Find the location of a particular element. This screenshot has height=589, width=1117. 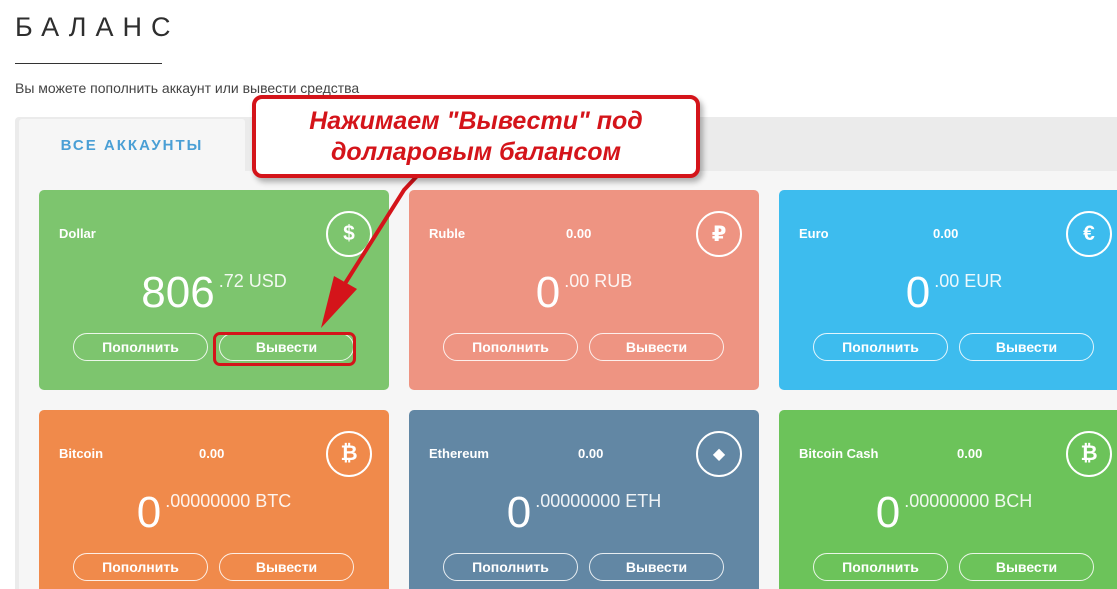

amount-decimal: .00 EUR is located at coordinates (968, 281).